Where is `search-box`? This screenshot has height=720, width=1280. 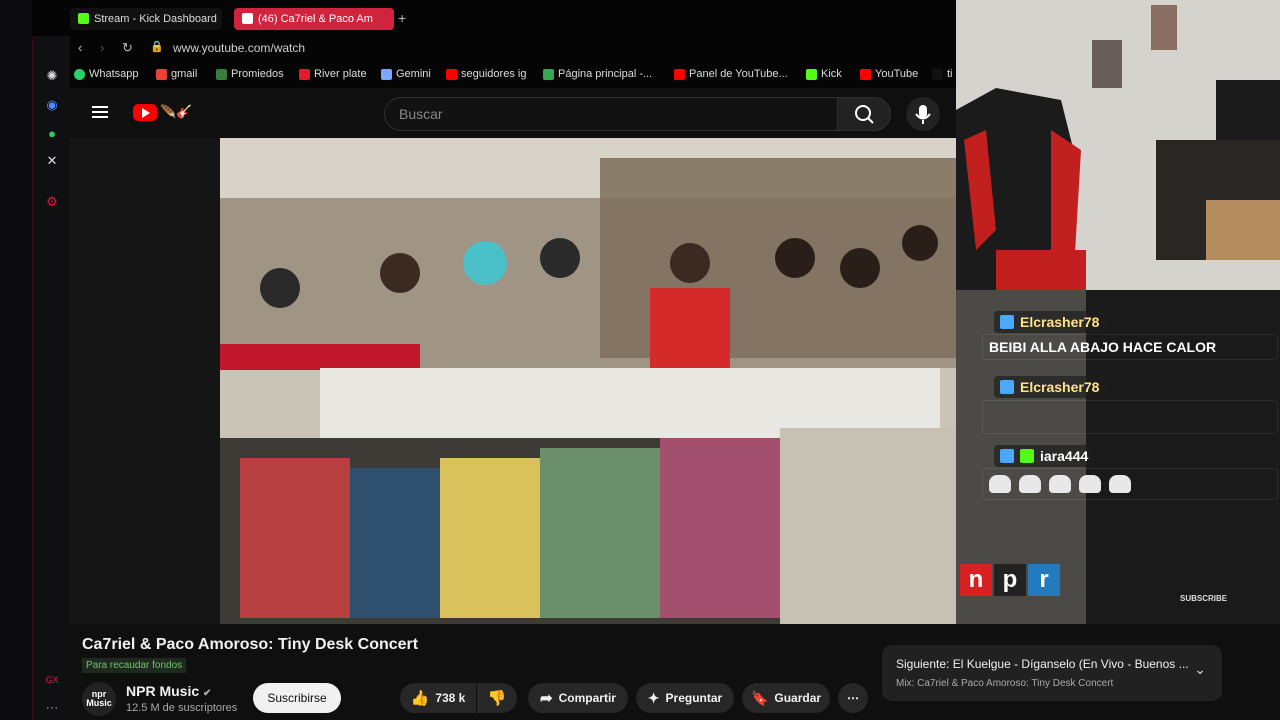 search-box is located at coordinates (611, 114).